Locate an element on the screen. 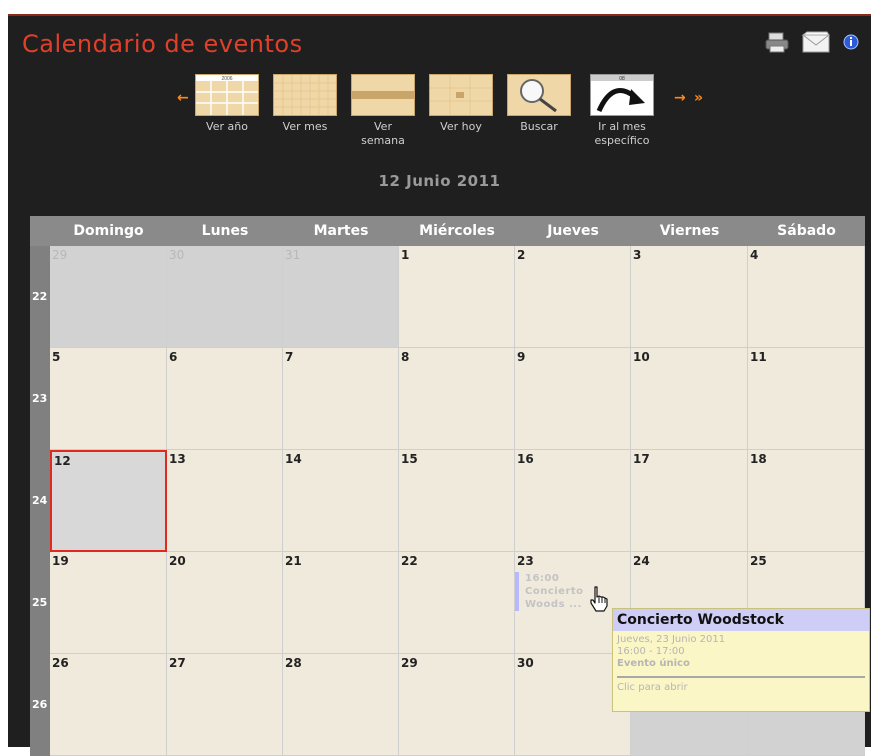 The image size is (877, 756). view-today-button: Ver hoy is located at coordinates (461, 104).